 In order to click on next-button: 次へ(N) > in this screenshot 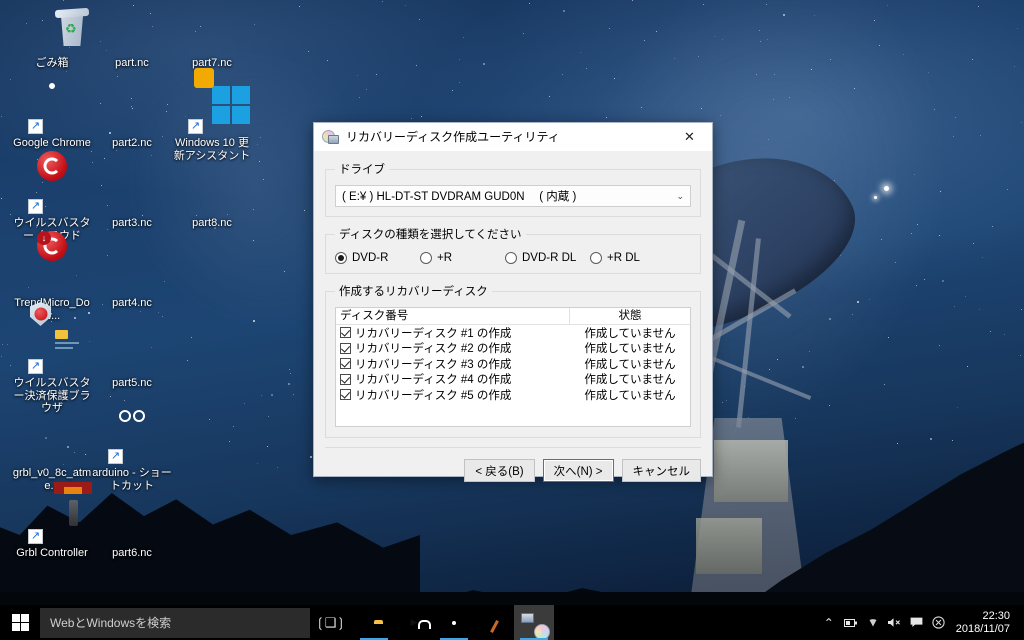, I will do `click(578, 470)`.